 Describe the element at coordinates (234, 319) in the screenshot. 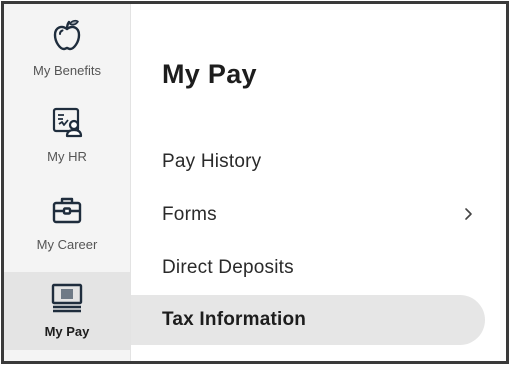

I see `menu-item-label: Tax Information` at that location.